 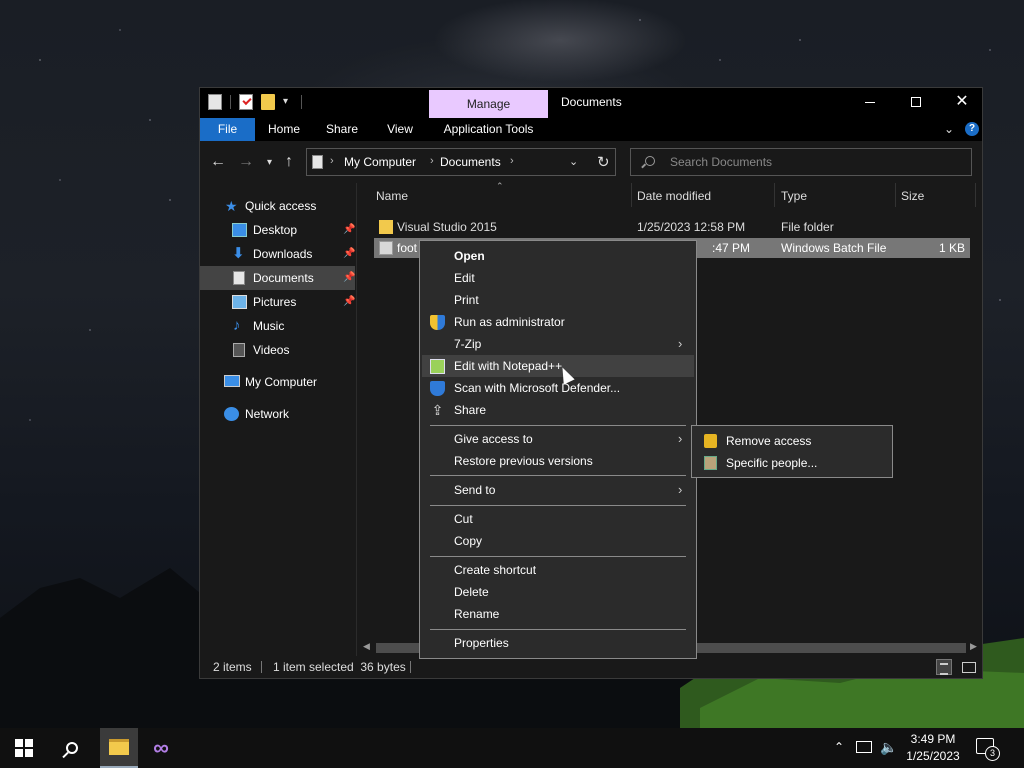 What do you see at coordinates (239, 278) in the screenshot?
I see `documents-icon` at bounding box center [239, 278].